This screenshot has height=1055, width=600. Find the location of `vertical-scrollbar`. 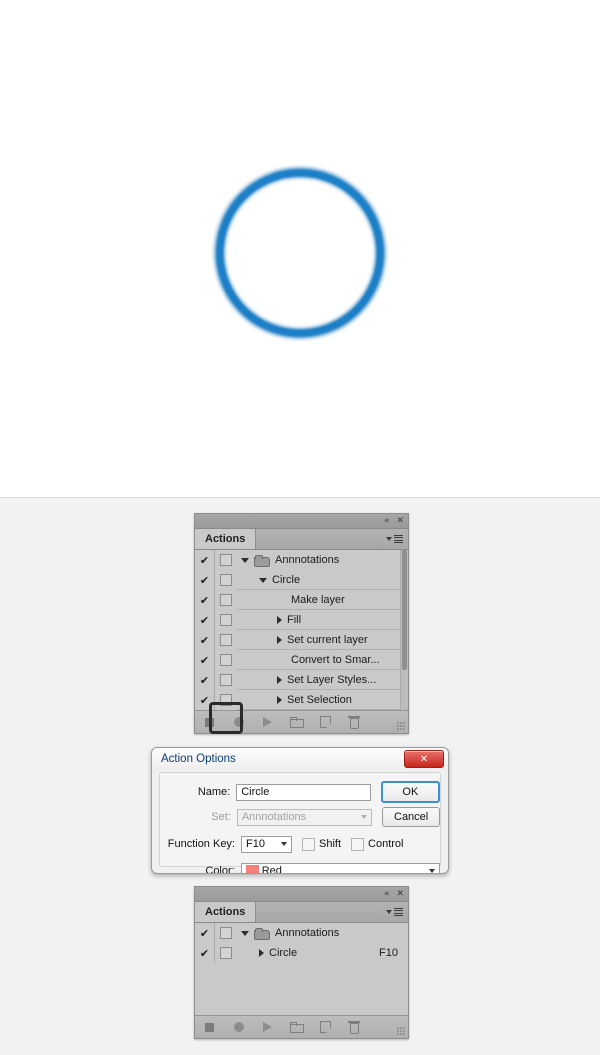

vertical-scrollbar is located at coordinates (404, 630).